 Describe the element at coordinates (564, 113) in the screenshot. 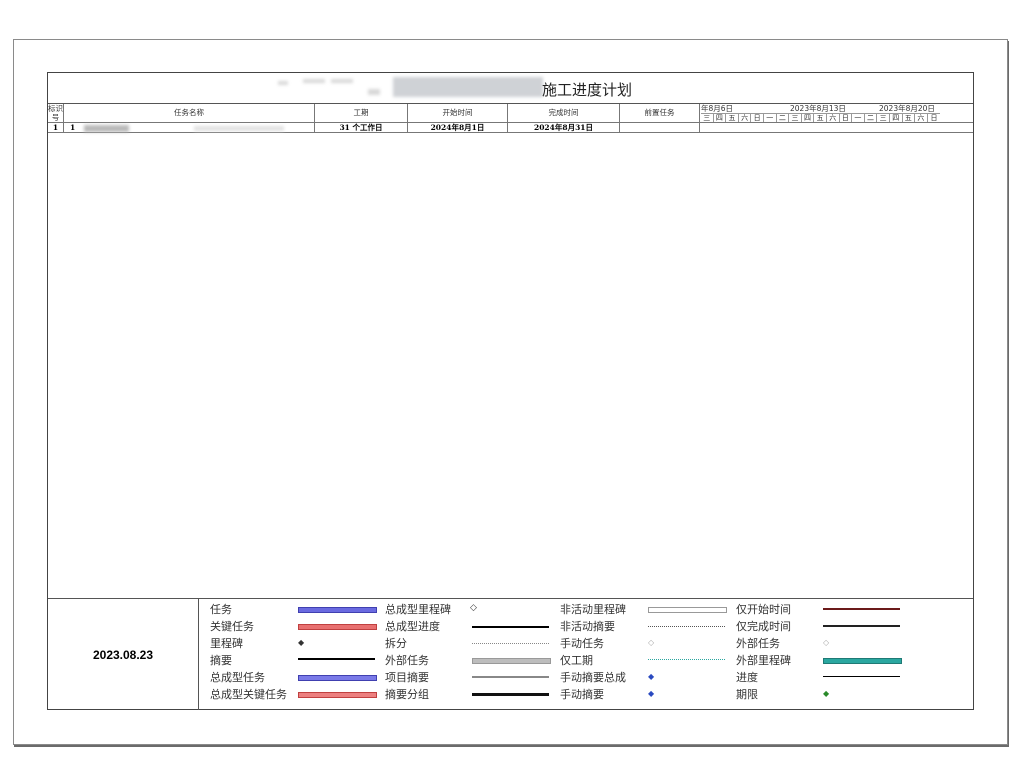

I see `col-finish-header: 完成时间` at that location.